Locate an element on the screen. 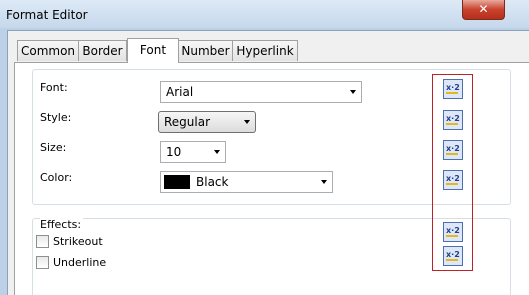 This screenshot has height=295, width=529. color-value: Black is located at coordinates (212, 182).